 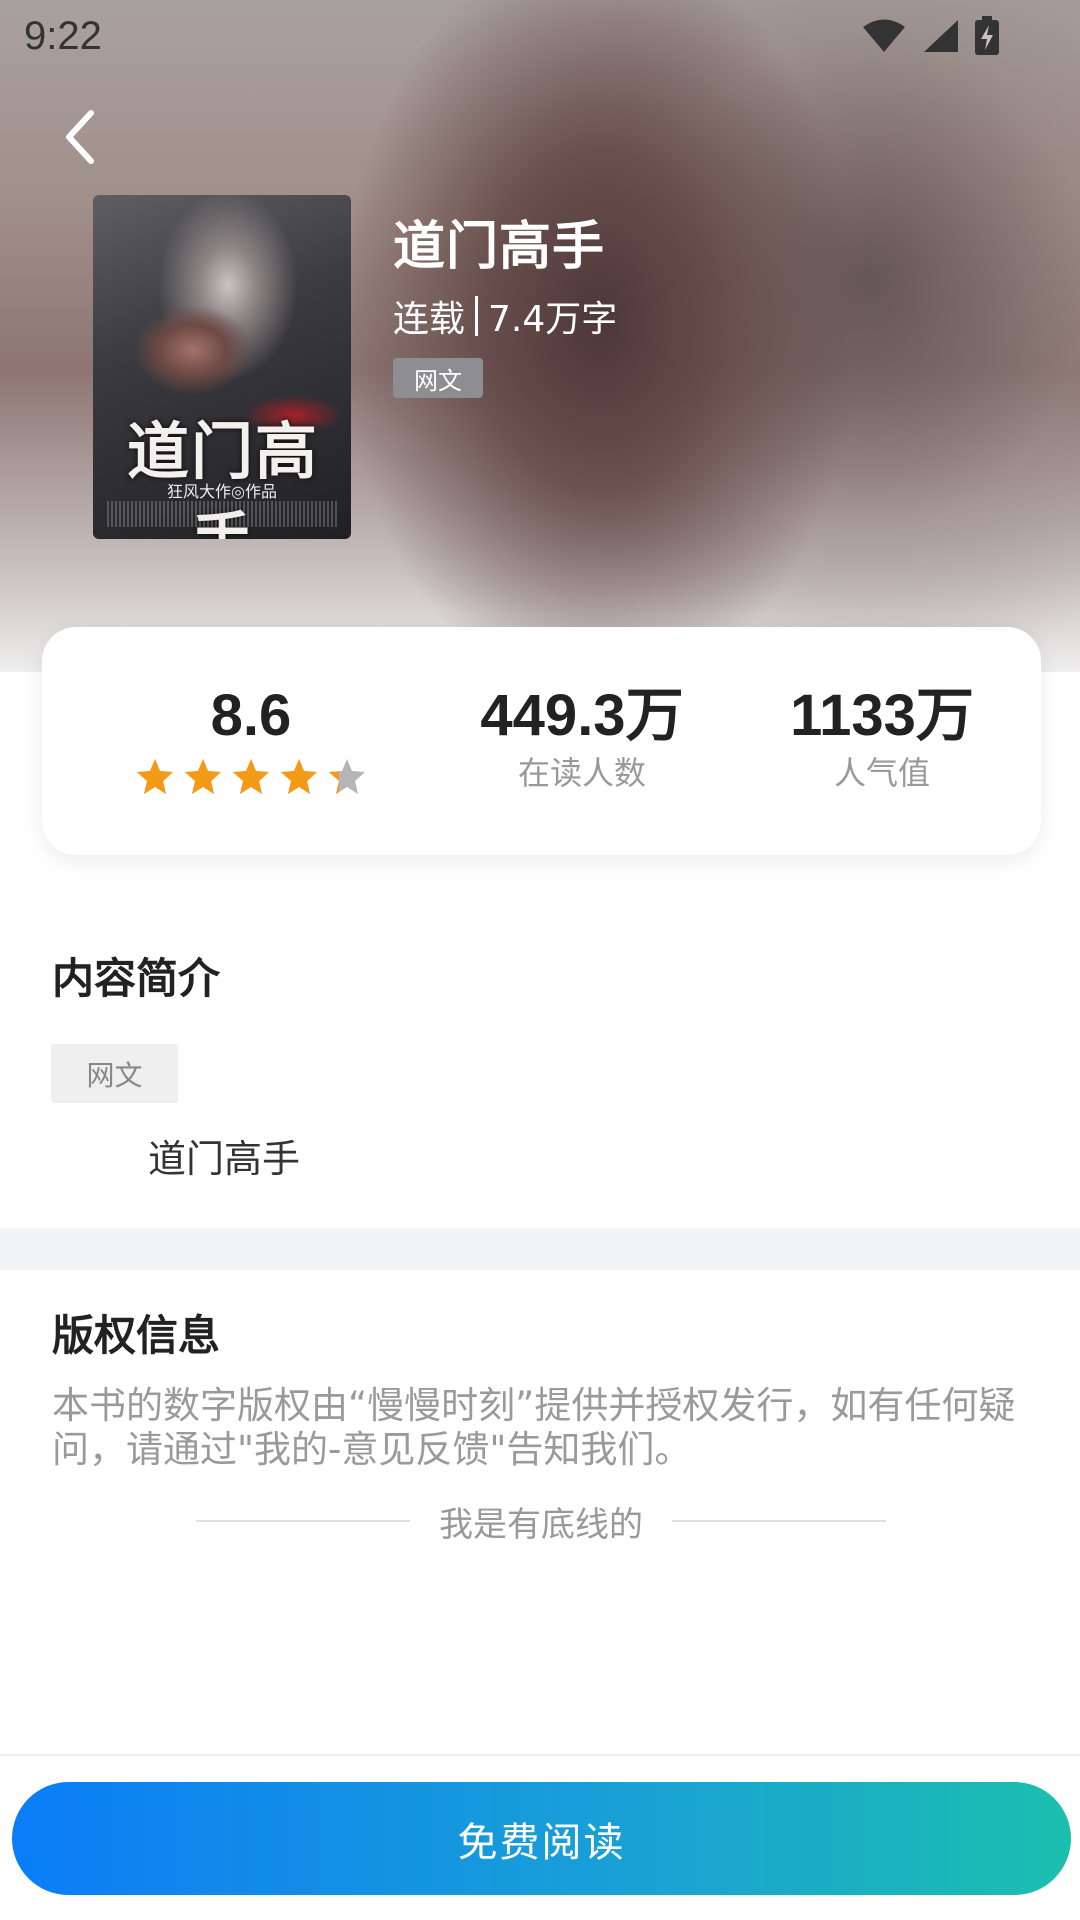 I want to click on book-cover: 道门高手 狂风大作◎作品, so click(x=222, y=367).